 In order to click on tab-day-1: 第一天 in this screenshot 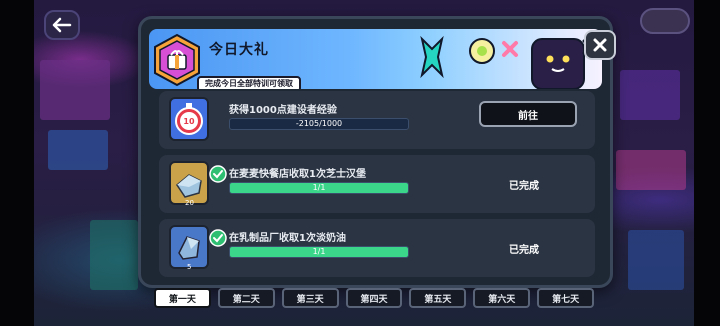, I will do `click(182, 298)`.